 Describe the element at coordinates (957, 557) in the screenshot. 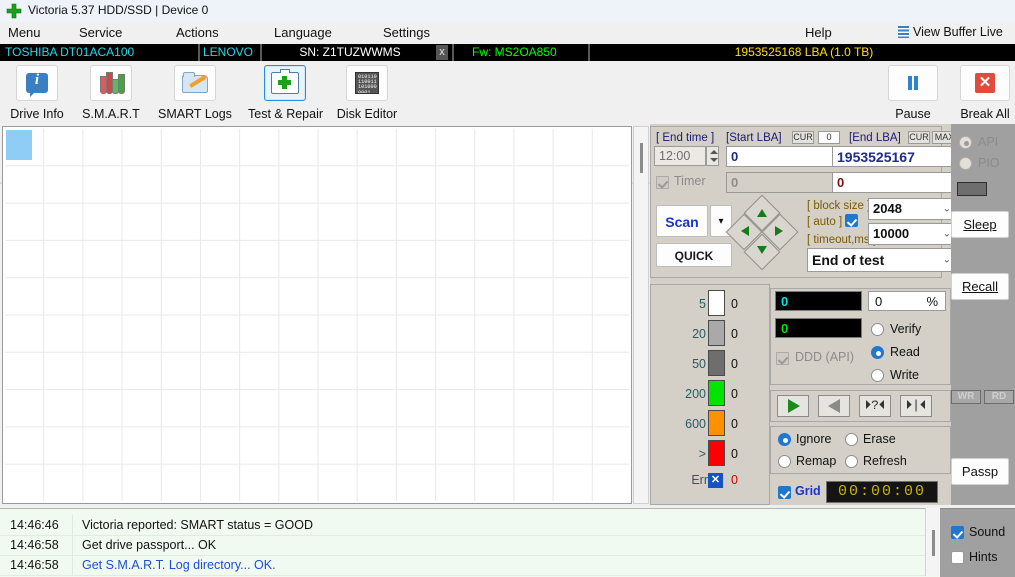

I see `hints-checkbox` at that location.